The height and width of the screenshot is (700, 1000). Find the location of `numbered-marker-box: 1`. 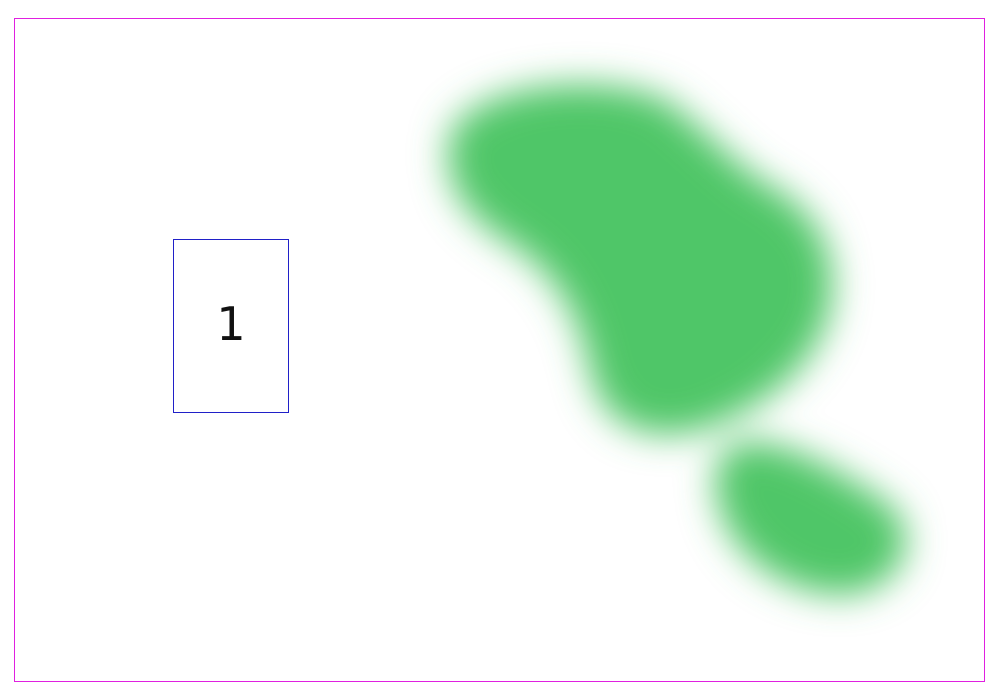

numbered-marker-box: 1 is located at coordinates (231, 326).